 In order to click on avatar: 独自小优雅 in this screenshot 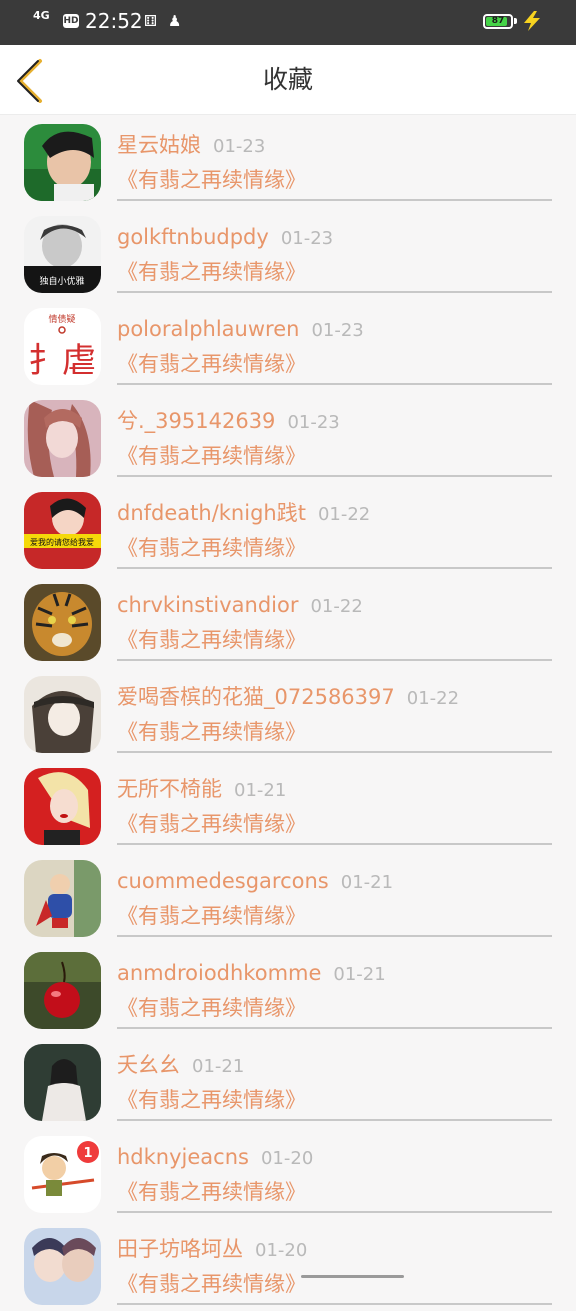, I will do `click(62, 254)`.